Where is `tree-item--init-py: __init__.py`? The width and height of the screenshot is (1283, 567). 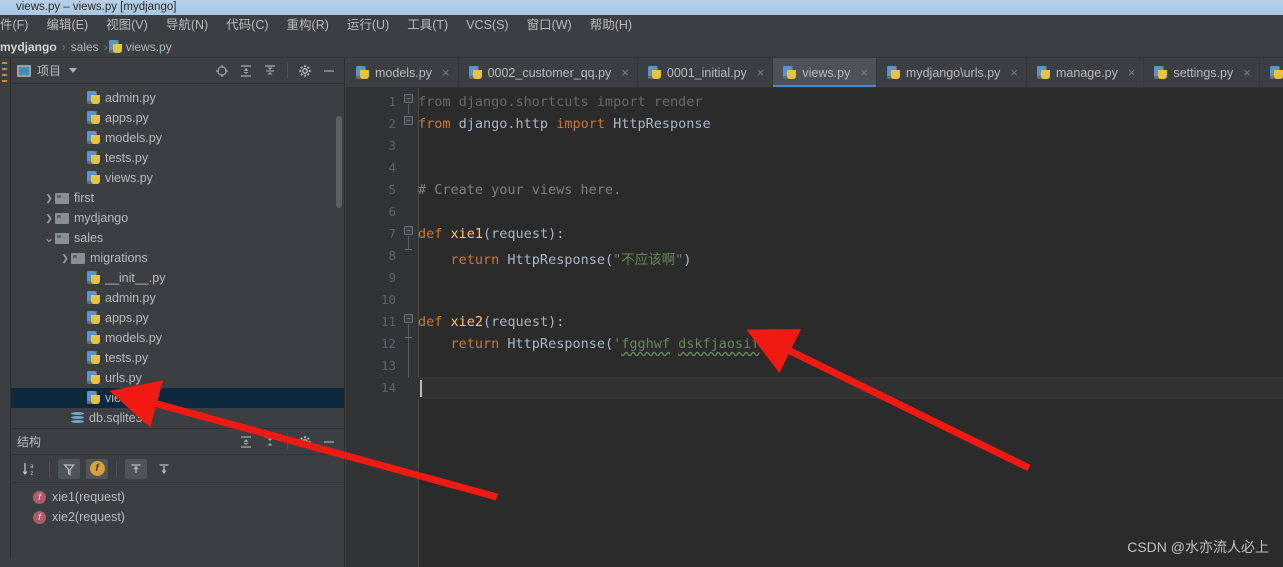
tree-item--init-py: __init__.py is located at coordinates (177, 278).